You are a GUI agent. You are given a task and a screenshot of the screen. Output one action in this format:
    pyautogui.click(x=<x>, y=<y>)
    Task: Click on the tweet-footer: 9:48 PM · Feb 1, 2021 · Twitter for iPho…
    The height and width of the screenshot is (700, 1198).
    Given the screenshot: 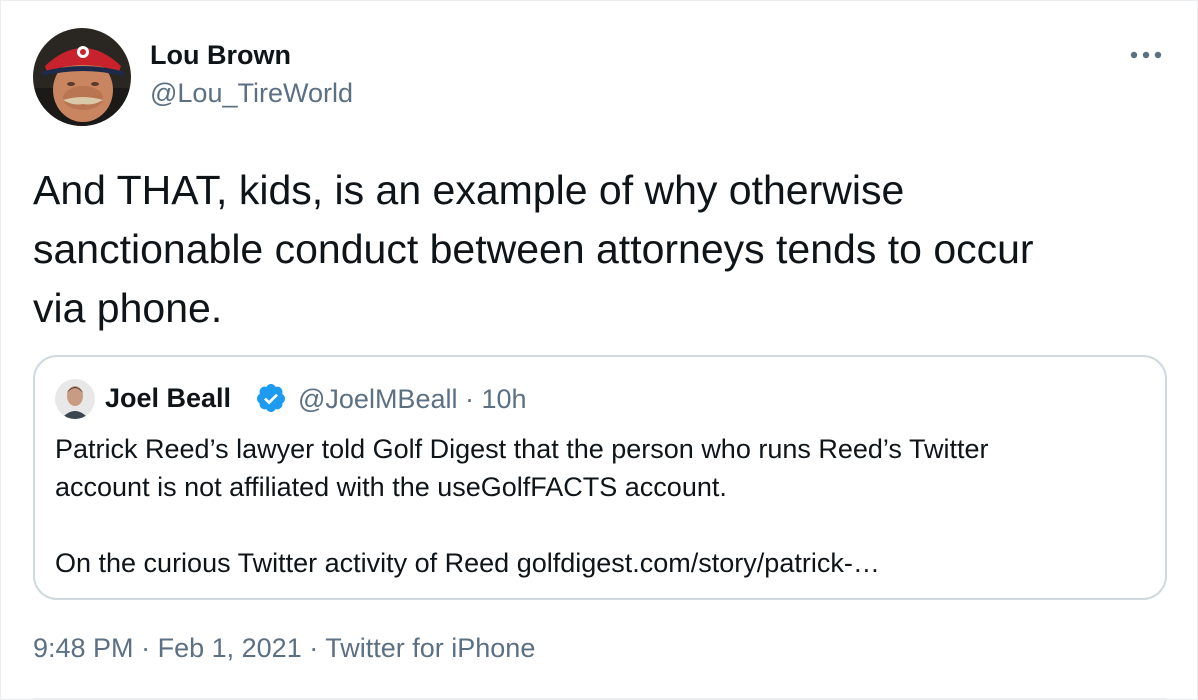 What is the action you would take?
    pyautogui.click(x=284, y=648)
    